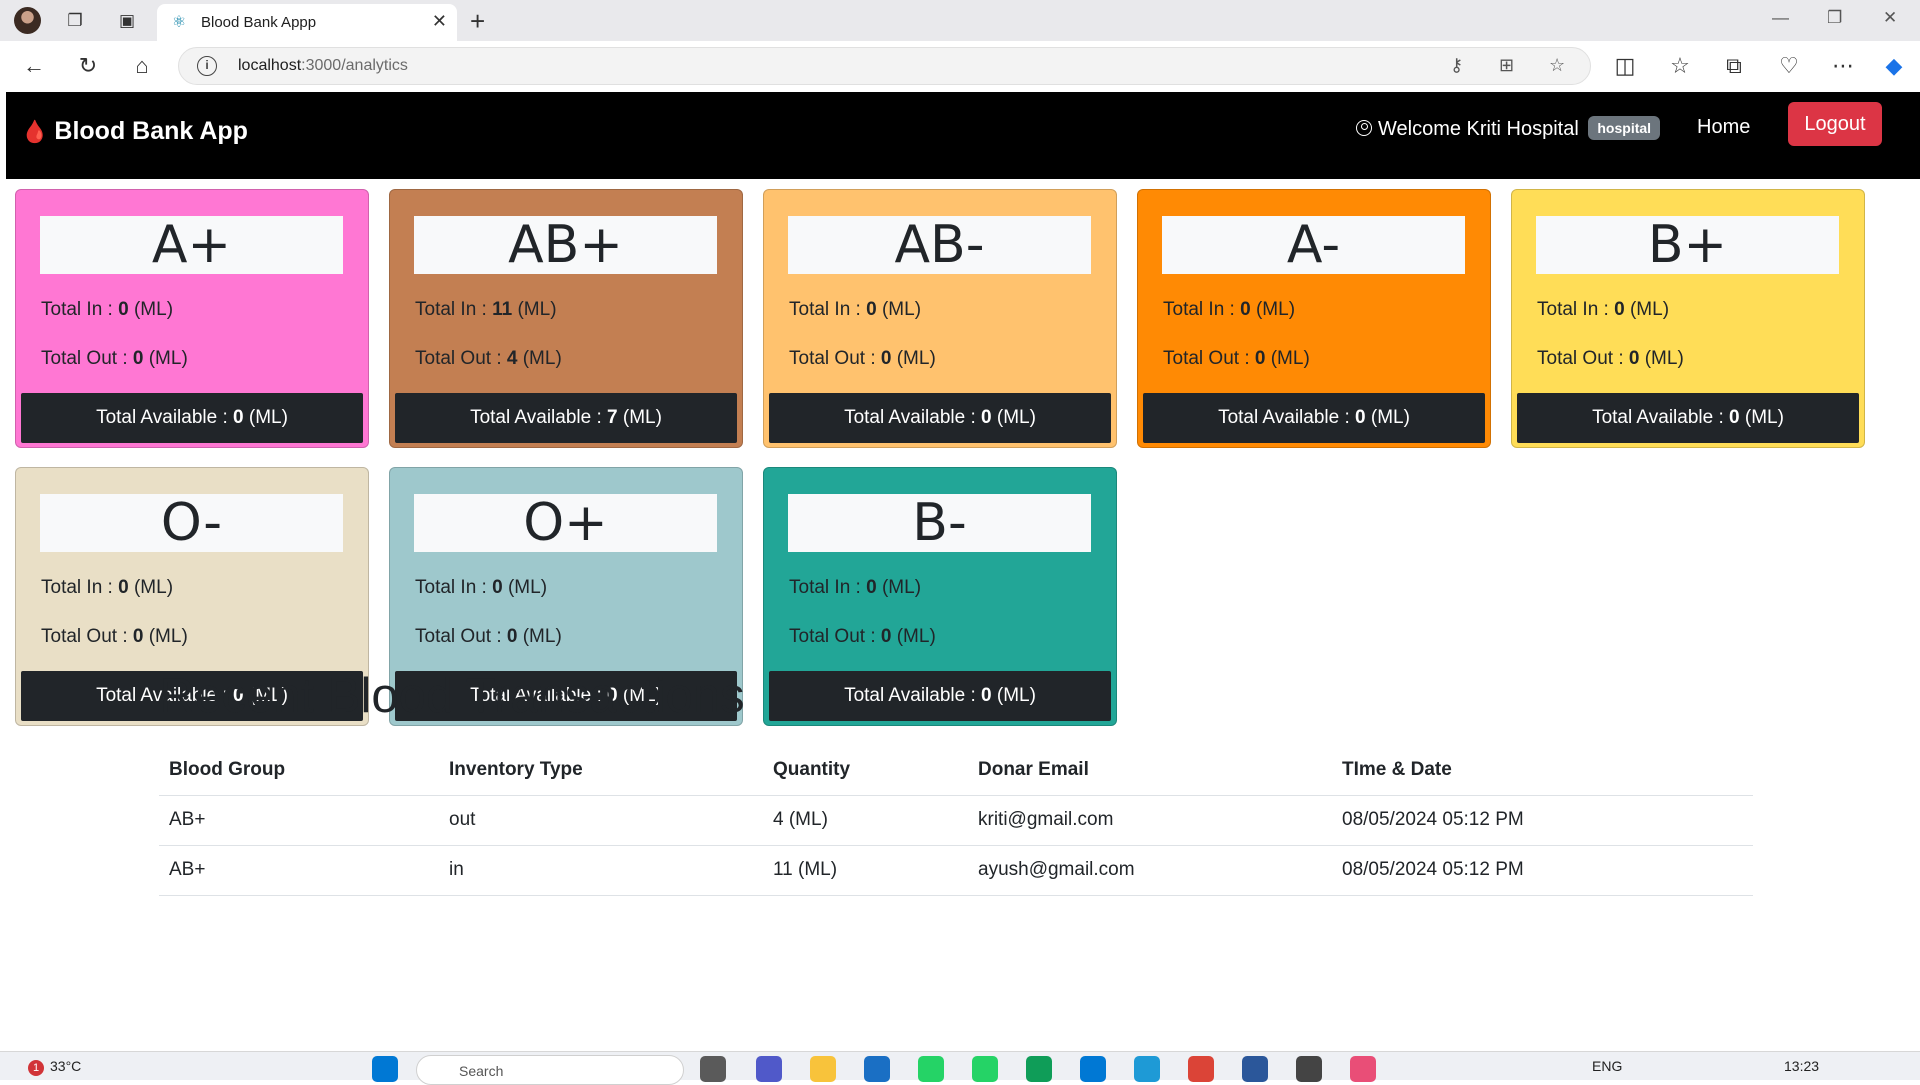 This screenshot has height=1085, width=1920. What do you see at coordinates (127, 21) in the screenshot?
I see `vertical-tabs-icon: ▣` at bounding box center [127, 21].